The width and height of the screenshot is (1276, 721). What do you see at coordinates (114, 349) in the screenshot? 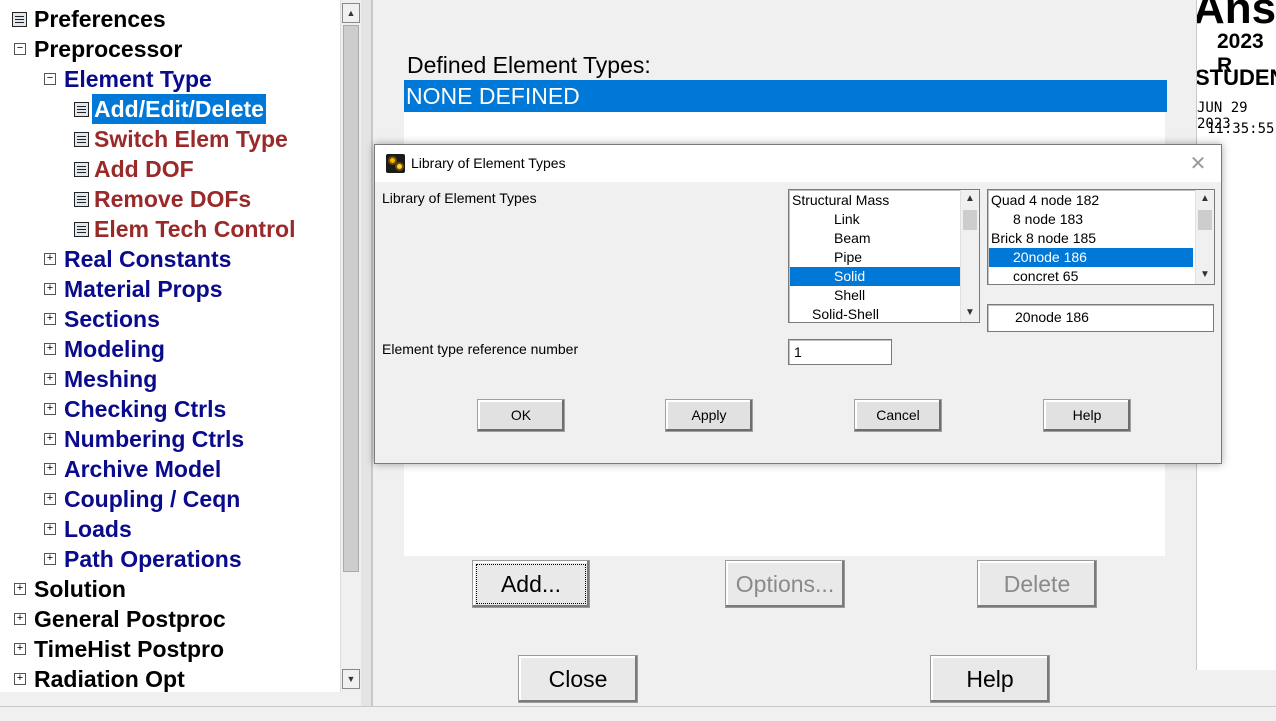
I see `tree-item-label: Modeling` at bounding box center [114, 349].